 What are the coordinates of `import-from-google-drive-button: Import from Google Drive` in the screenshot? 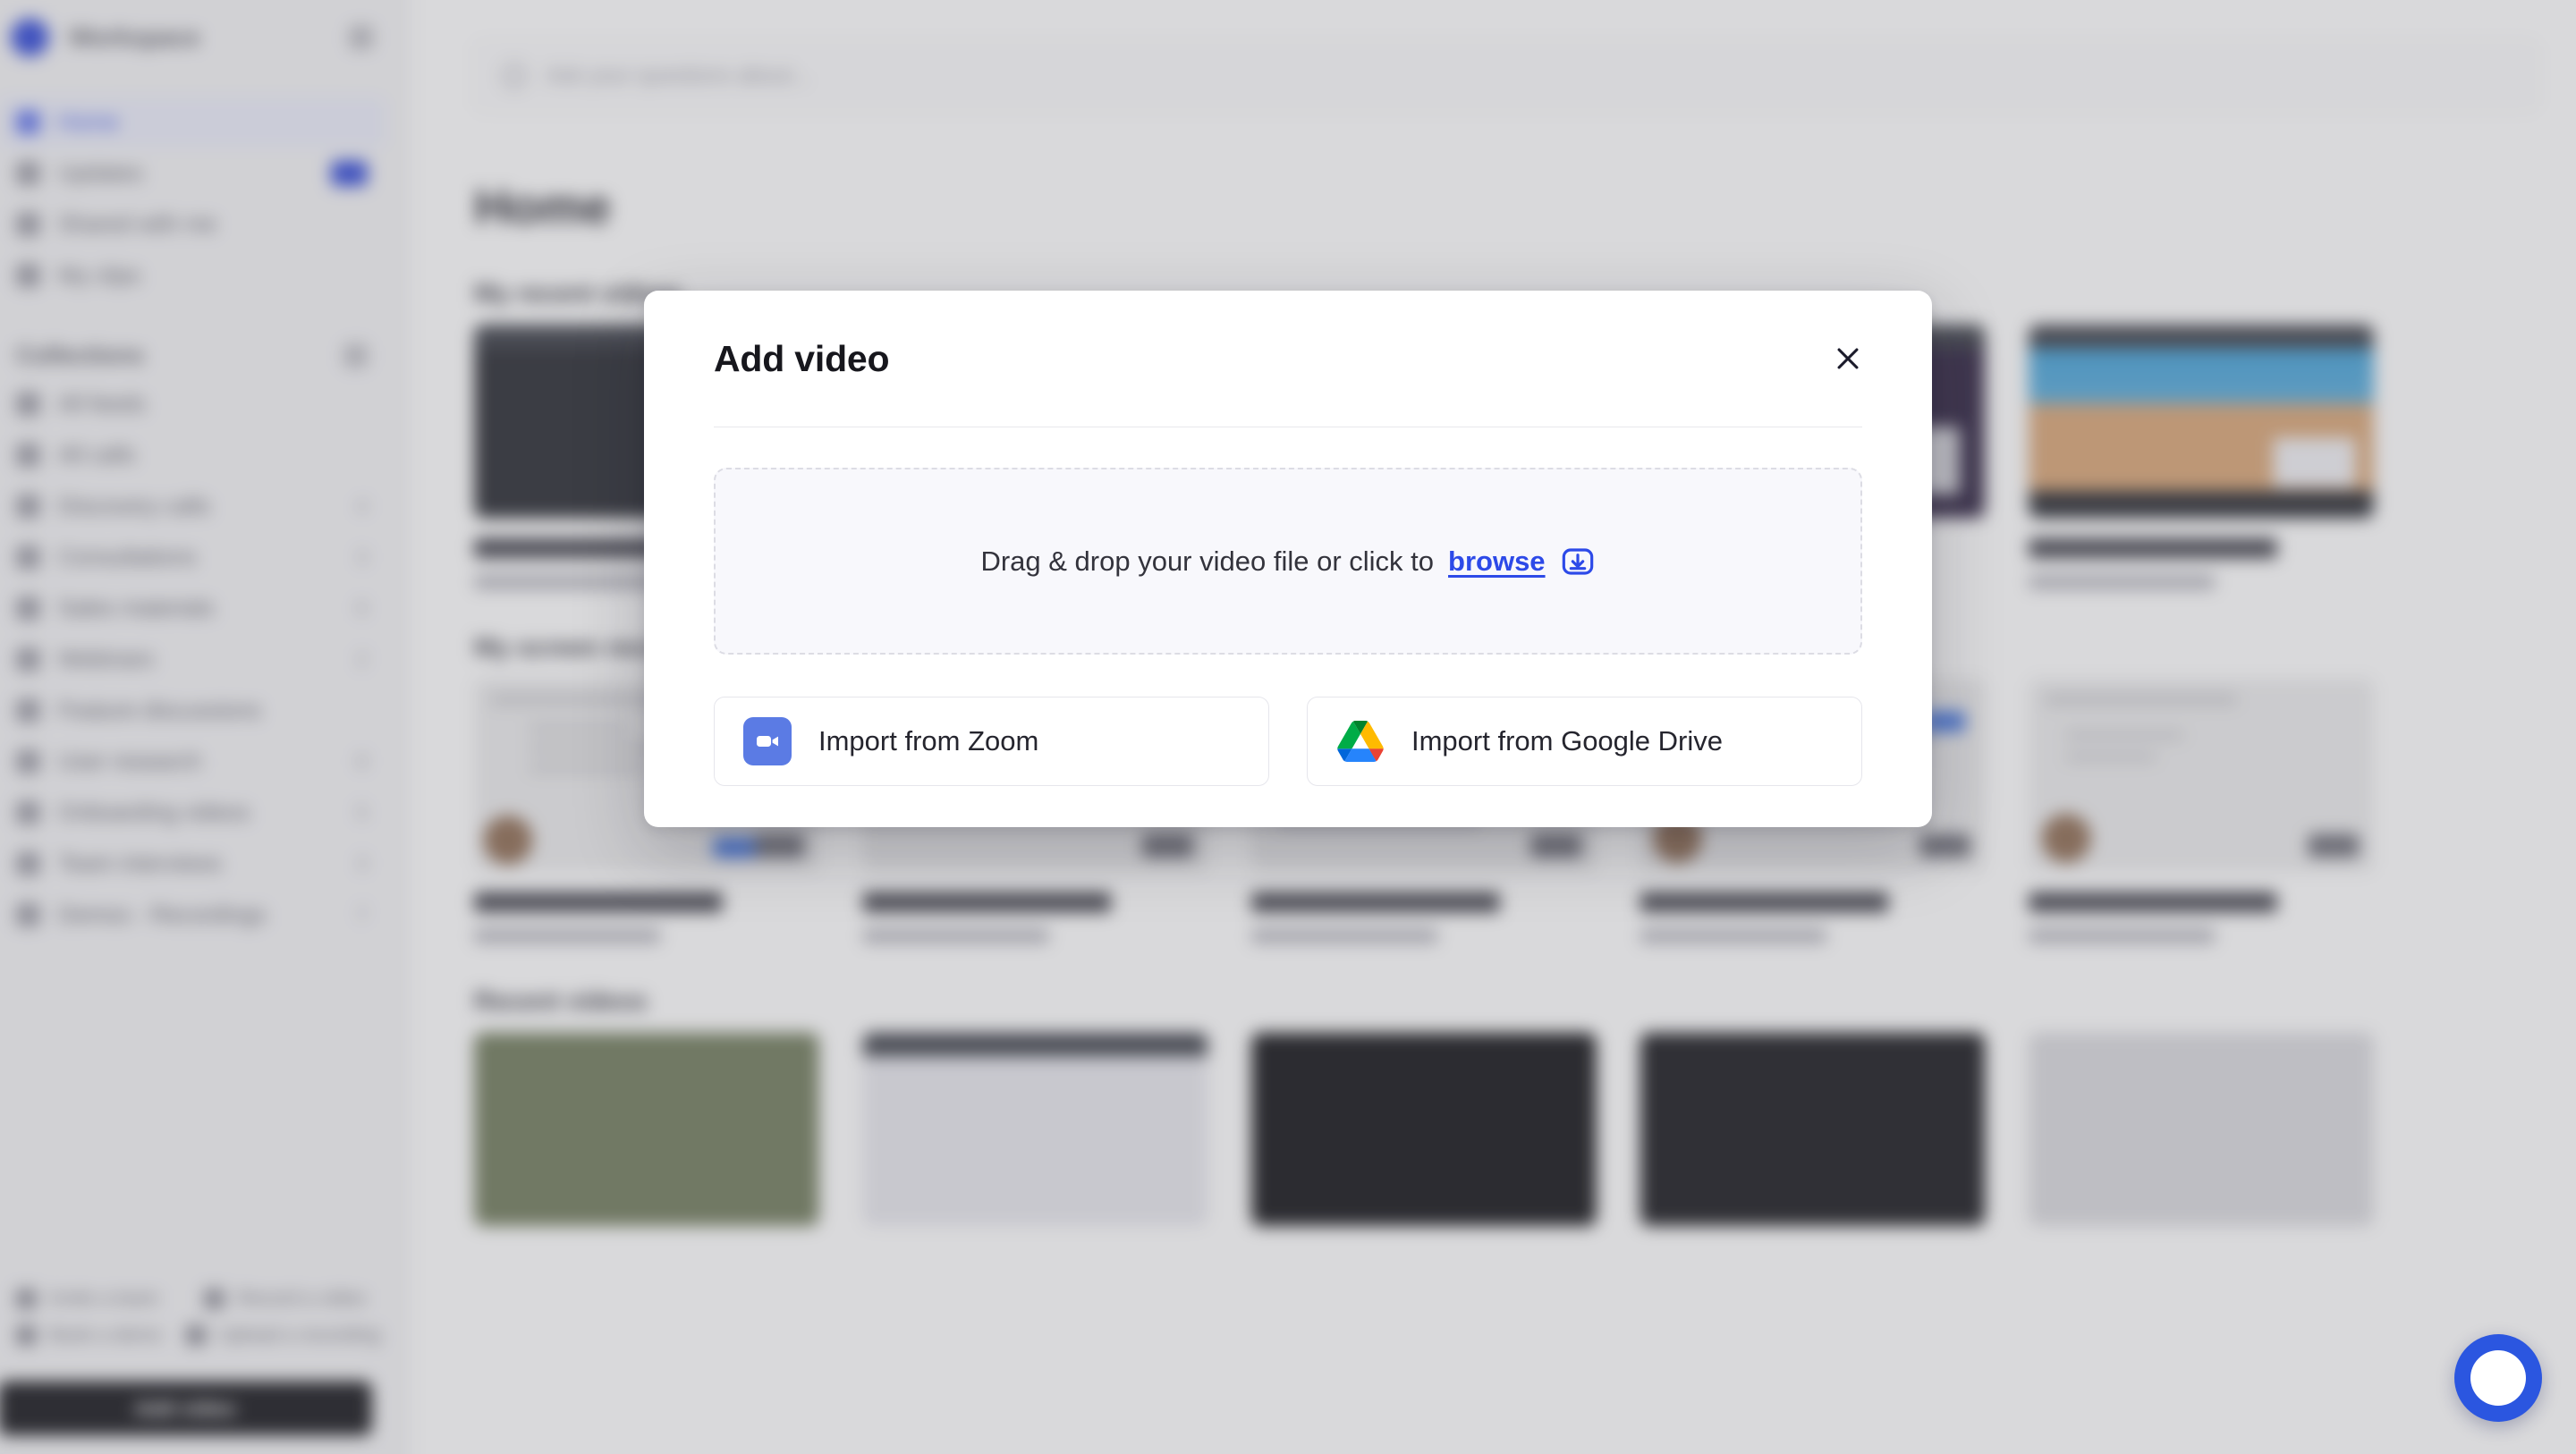 It's located at (1584, 741).